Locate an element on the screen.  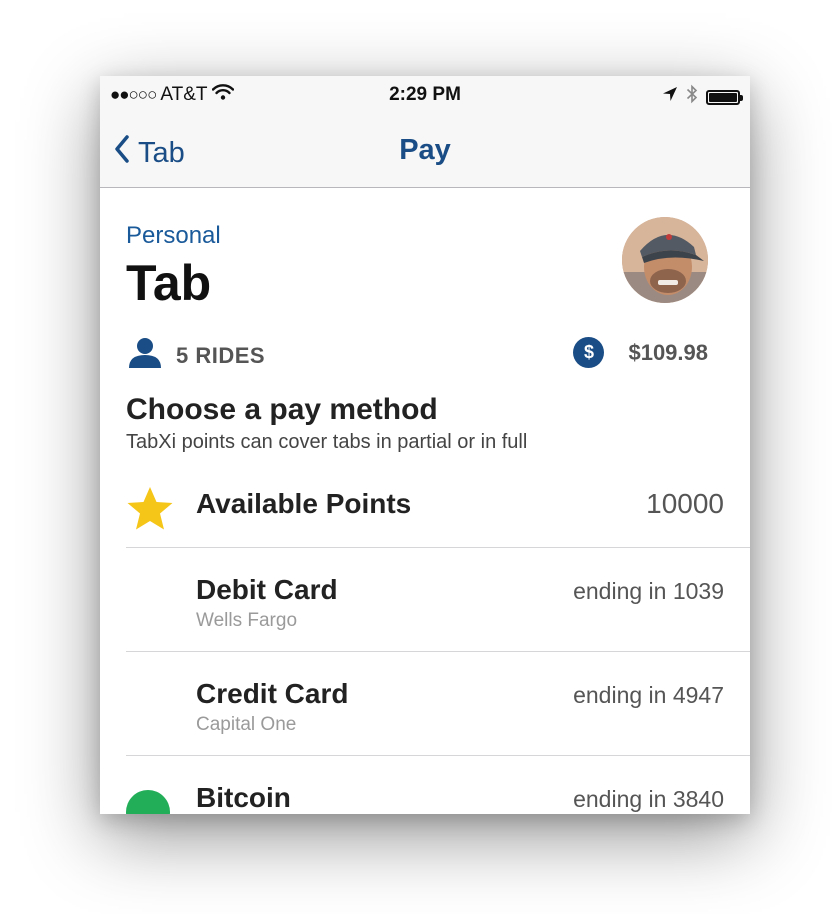
nav-title: Pay is located at coordinates (425, 150).